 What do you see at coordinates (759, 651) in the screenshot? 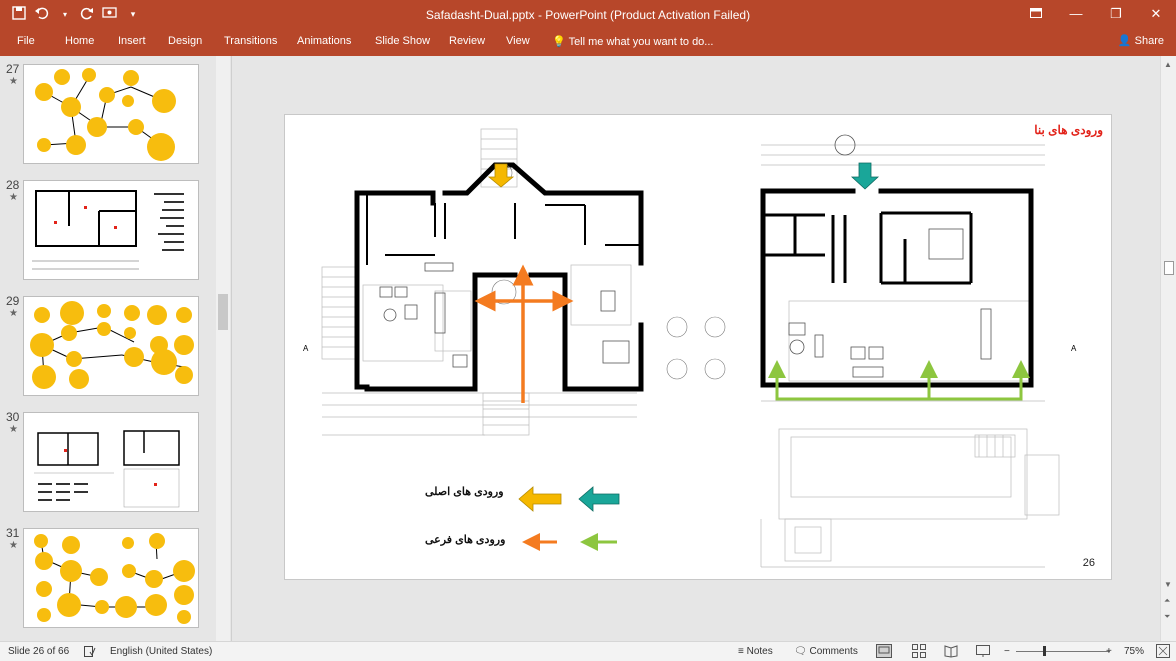
I see `notes-label: Notes` at bounding box center [759, 651].